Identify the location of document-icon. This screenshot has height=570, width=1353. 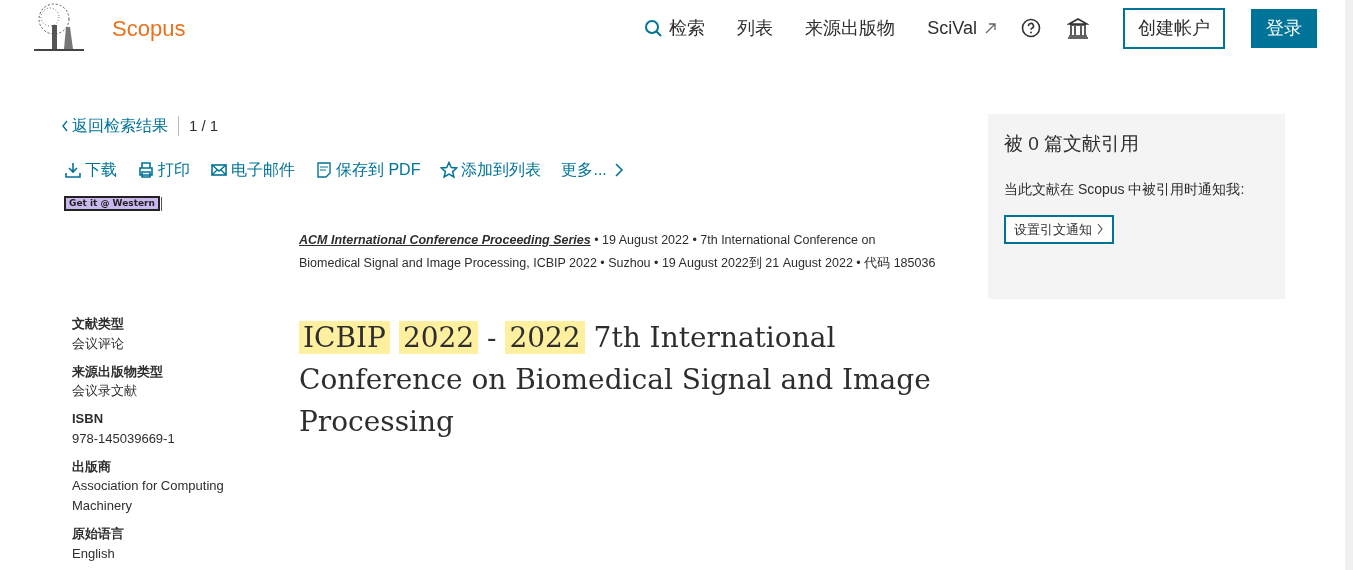
(324, 170).